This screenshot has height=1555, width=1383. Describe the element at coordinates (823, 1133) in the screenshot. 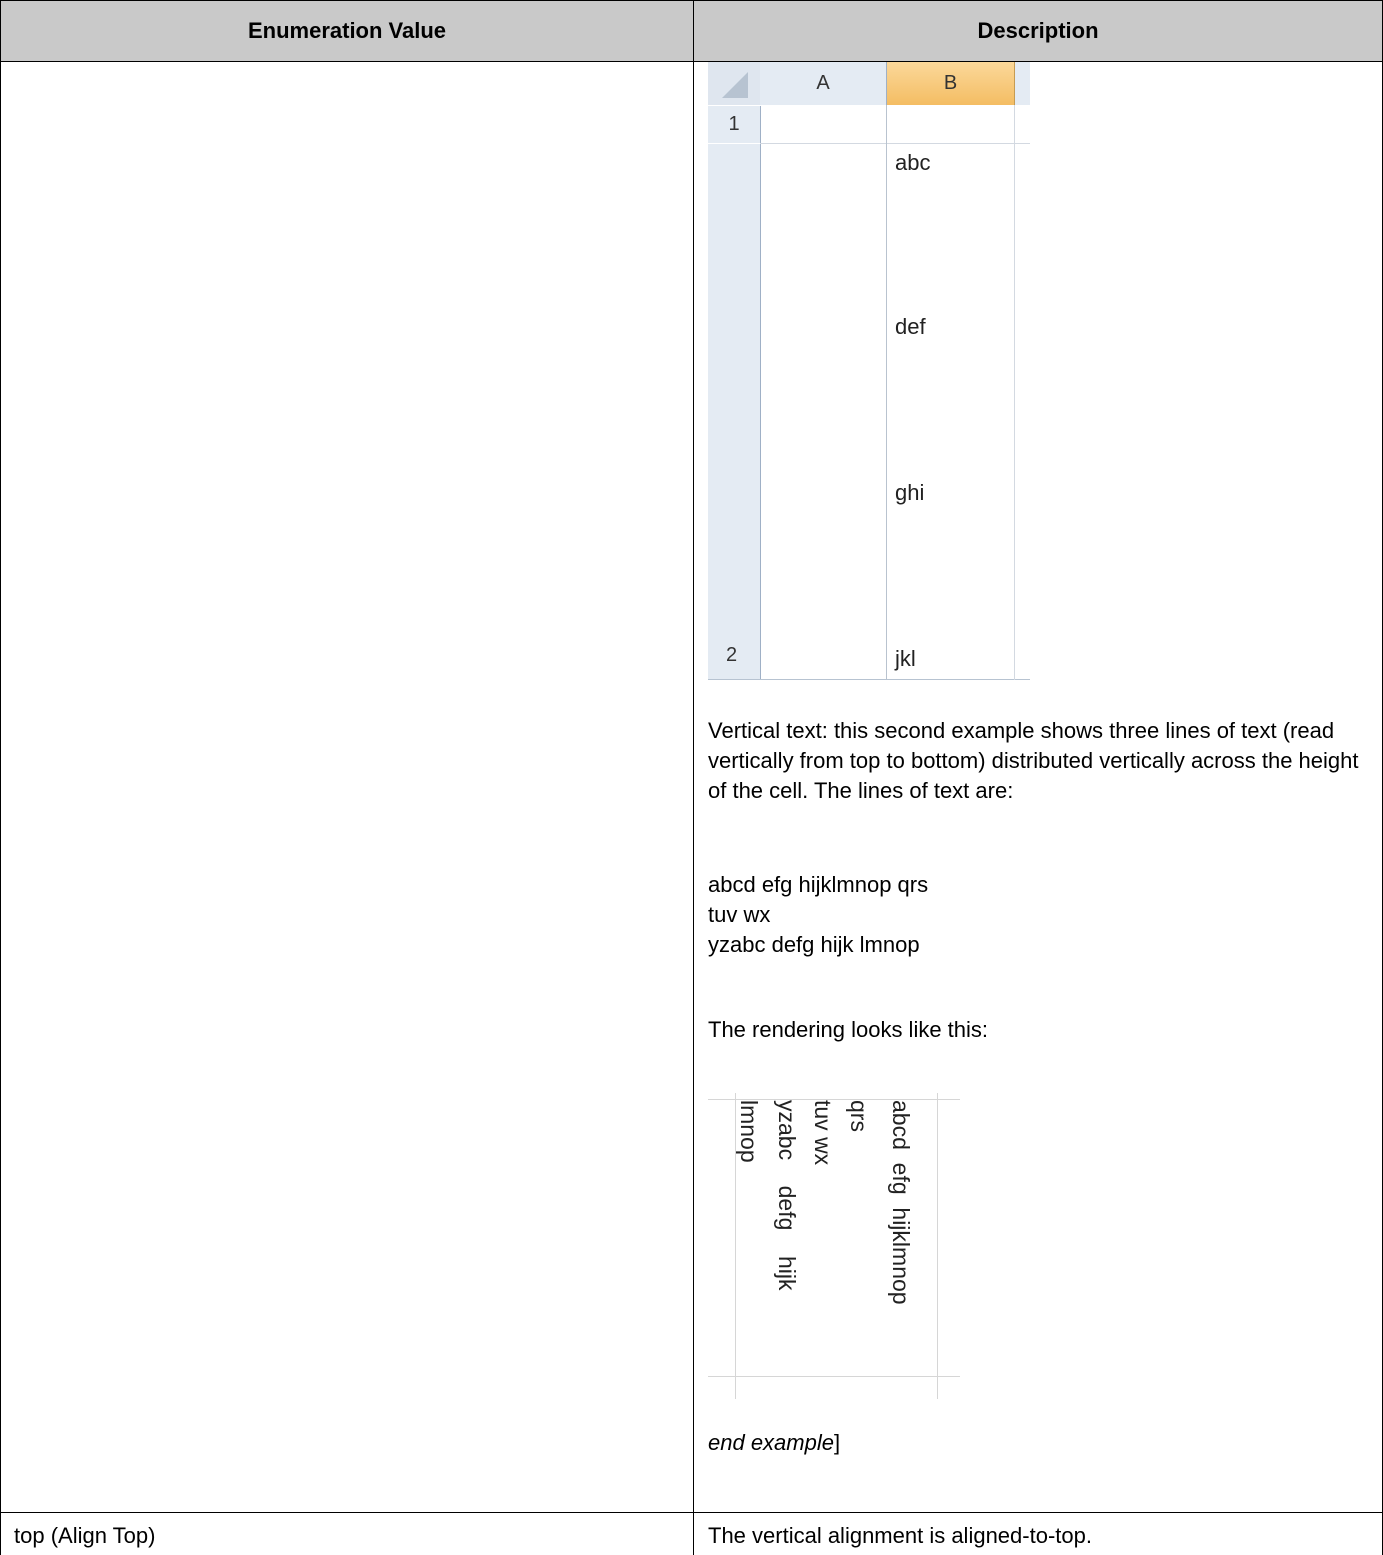

I see `vertical-line-3: tuv wx` at that location.